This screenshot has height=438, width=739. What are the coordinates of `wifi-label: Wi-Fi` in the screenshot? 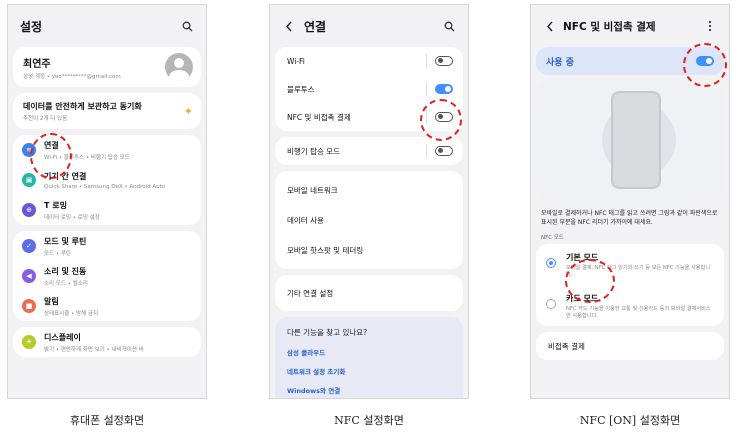 It's located at (296, 61).